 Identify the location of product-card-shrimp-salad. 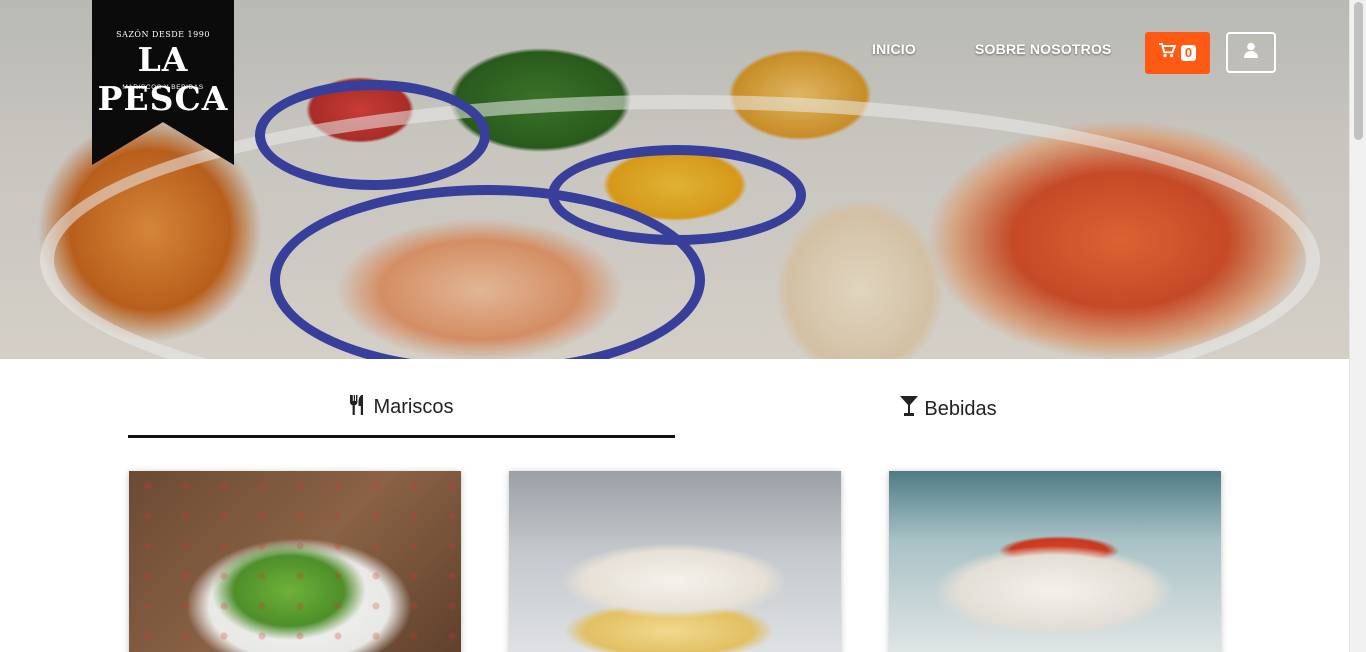
(295, 561).